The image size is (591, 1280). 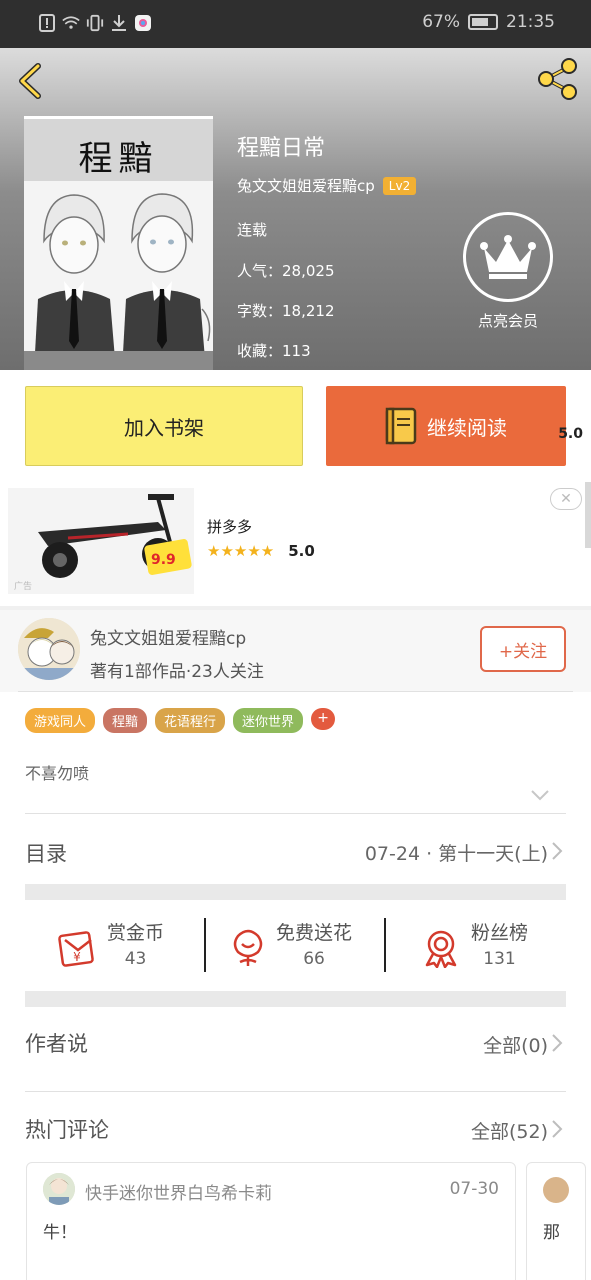 I want to click on tag-1: 程黯, so click(x=125, y=720).